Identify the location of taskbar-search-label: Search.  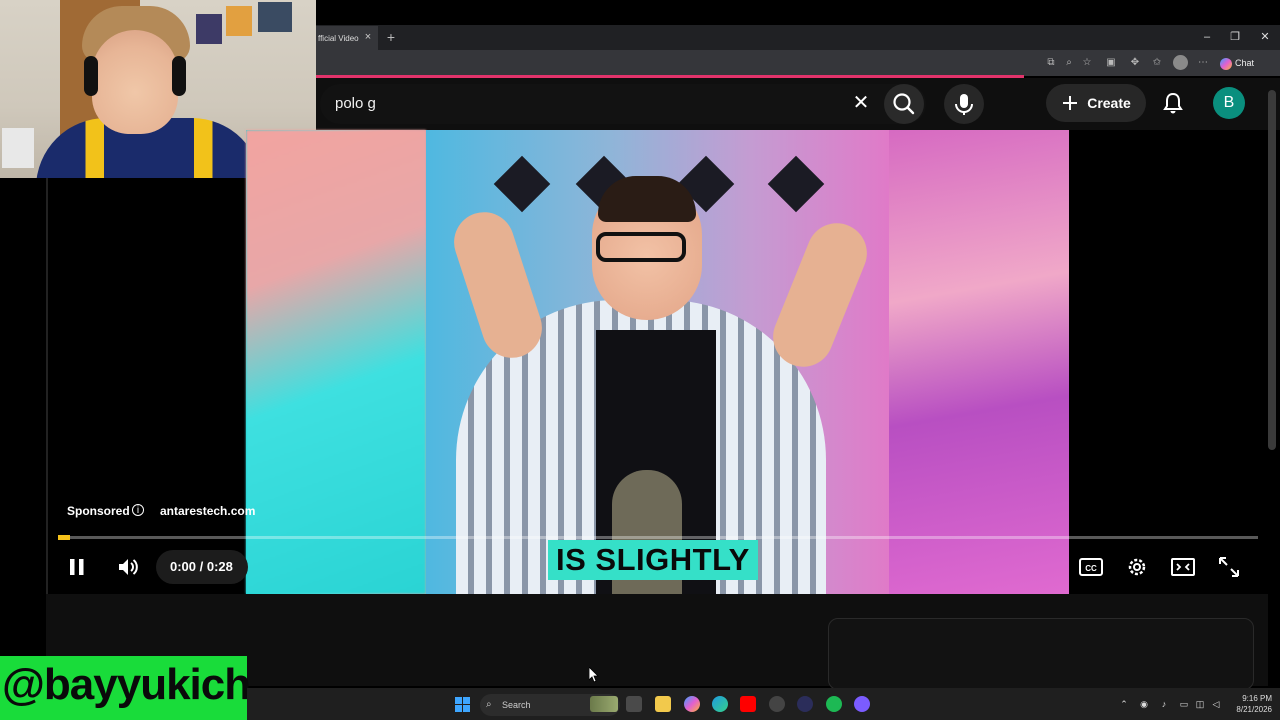
(516, 705).